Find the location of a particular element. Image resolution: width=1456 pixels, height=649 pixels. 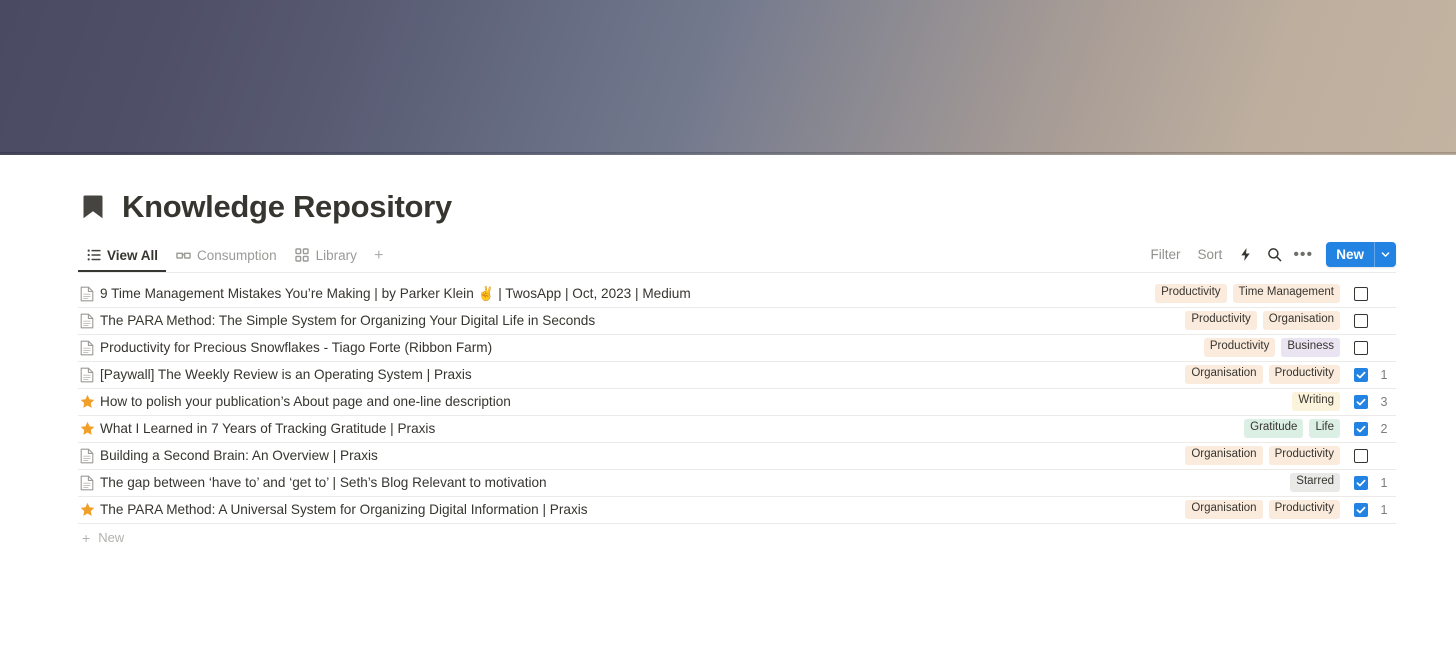

plus-icon: + is located at coordinates (86, 537).